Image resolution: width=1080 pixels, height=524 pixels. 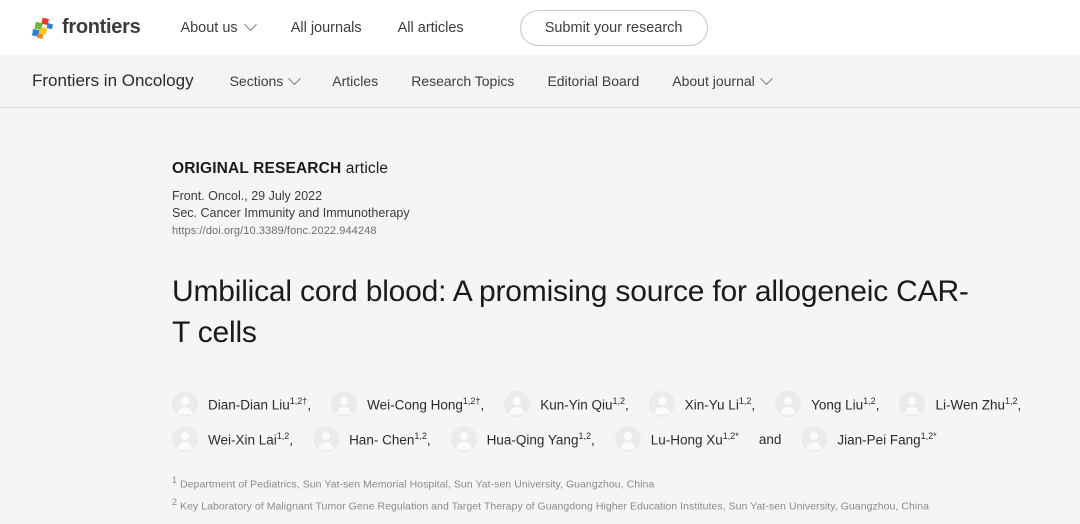 I want to click on frontiers-logo-icon, so click(x=43, y=28).